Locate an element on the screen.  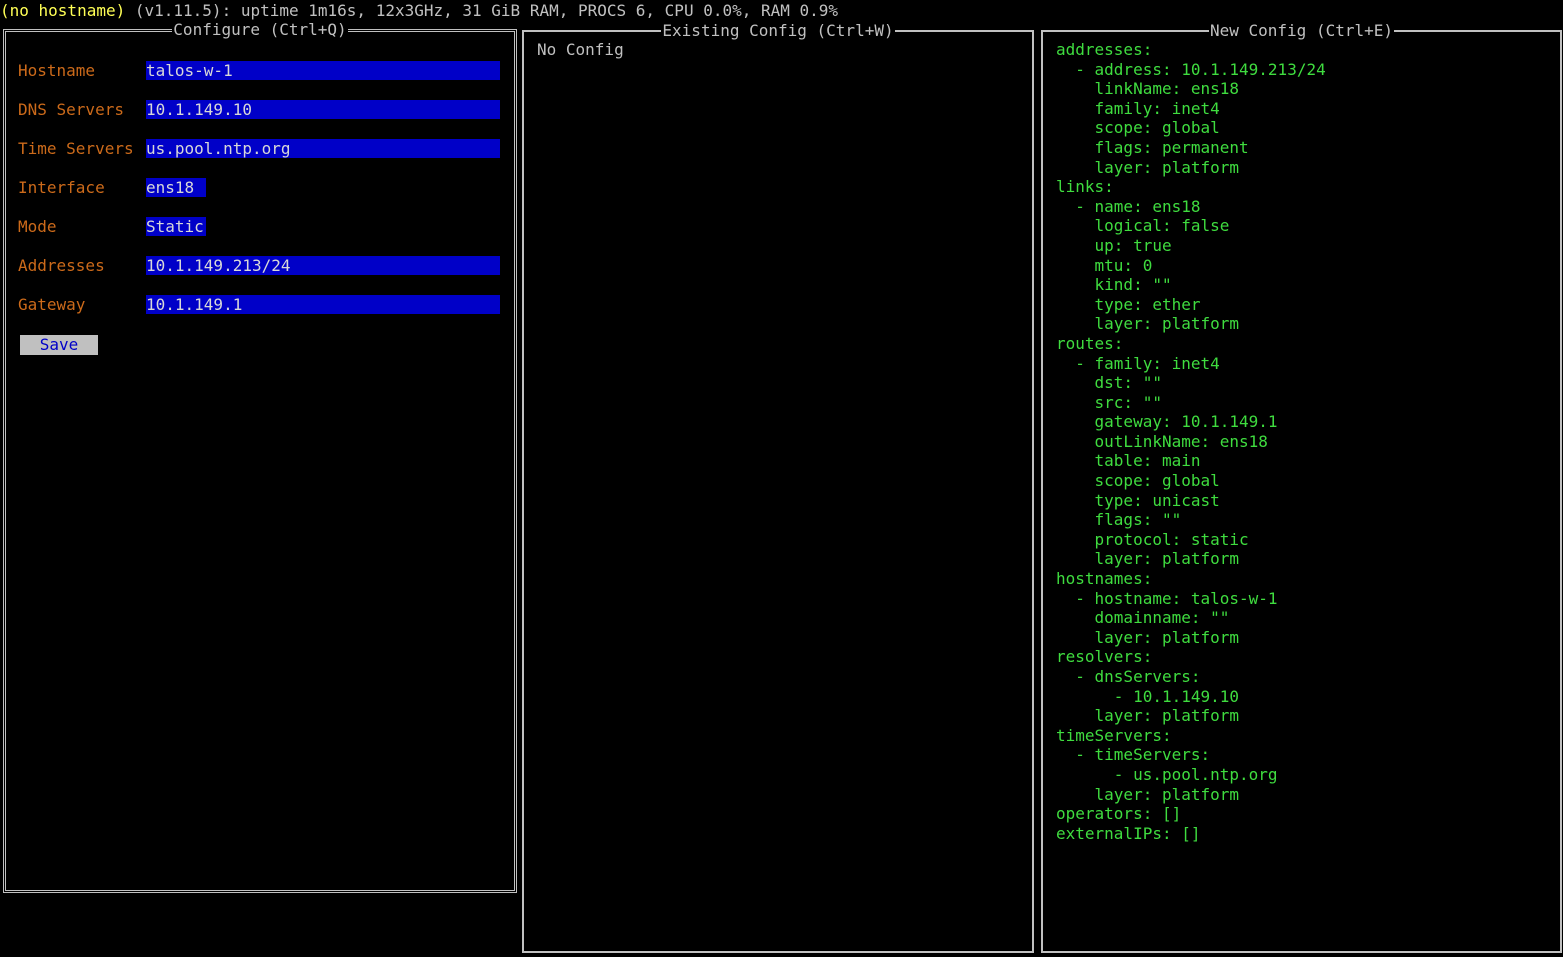
yaml-line: logical: false is located at coordinates (1143, 226).